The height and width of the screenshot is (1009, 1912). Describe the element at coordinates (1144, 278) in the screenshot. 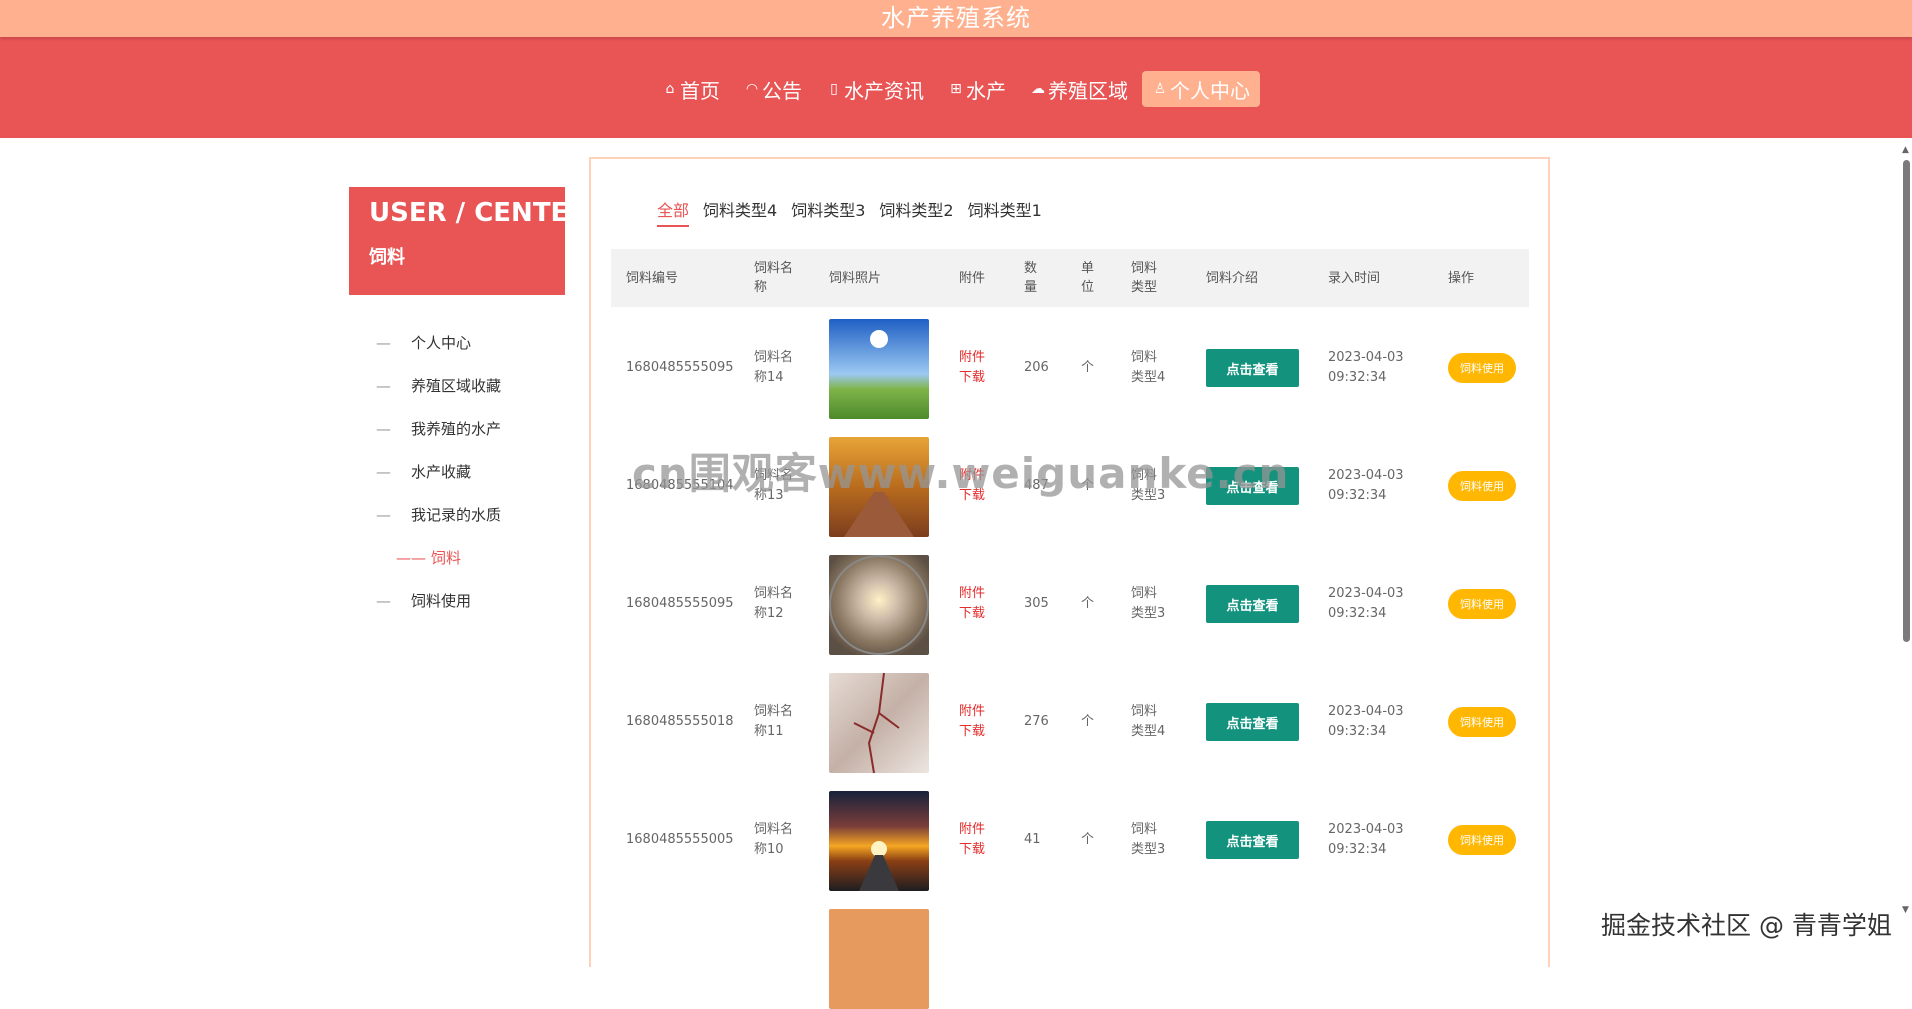

I see `column-header: 饲料 类型` at that location.